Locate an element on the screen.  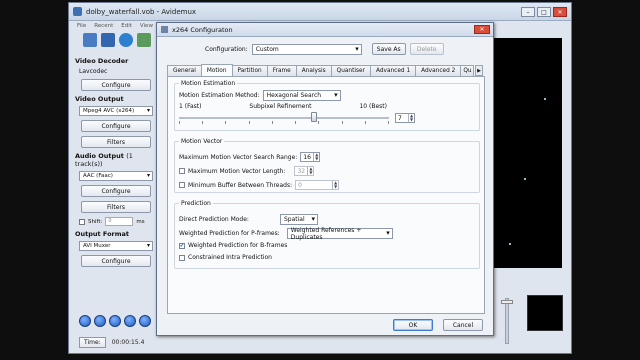
time-value: 00:00:15.4 is located at coordinates (128, 342).